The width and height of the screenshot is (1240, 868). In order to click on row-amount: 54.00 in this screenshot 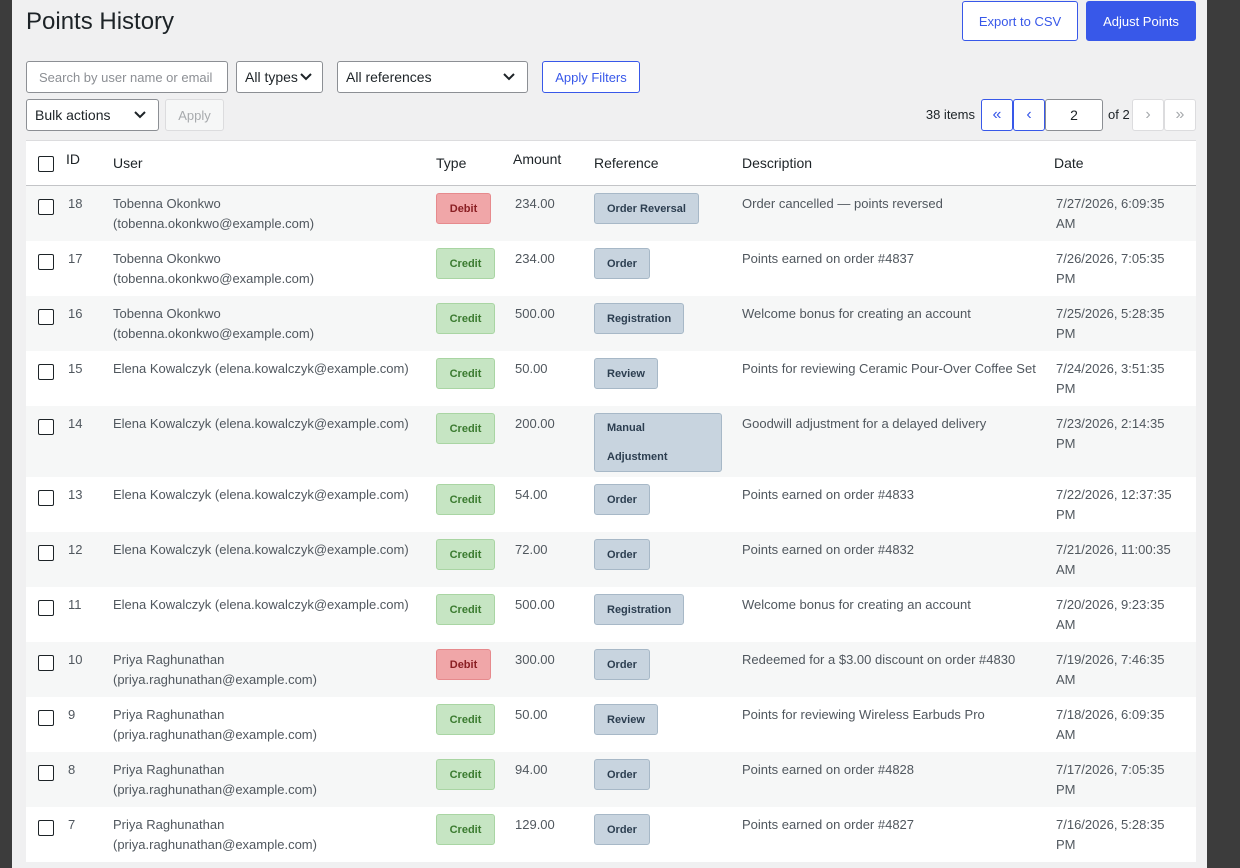, I will do `click(531, 494)`.